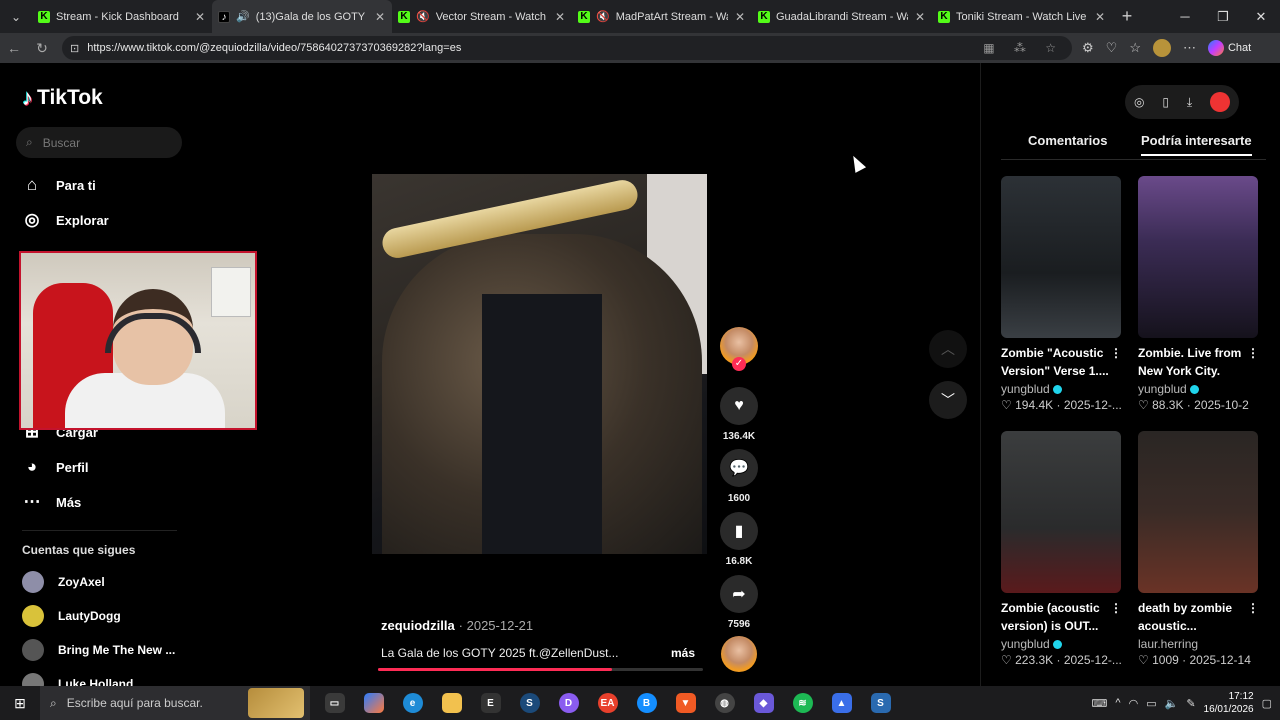 The image size is (1280, 720). I want to click on card-user: laur.herring, so click(1168, 644).